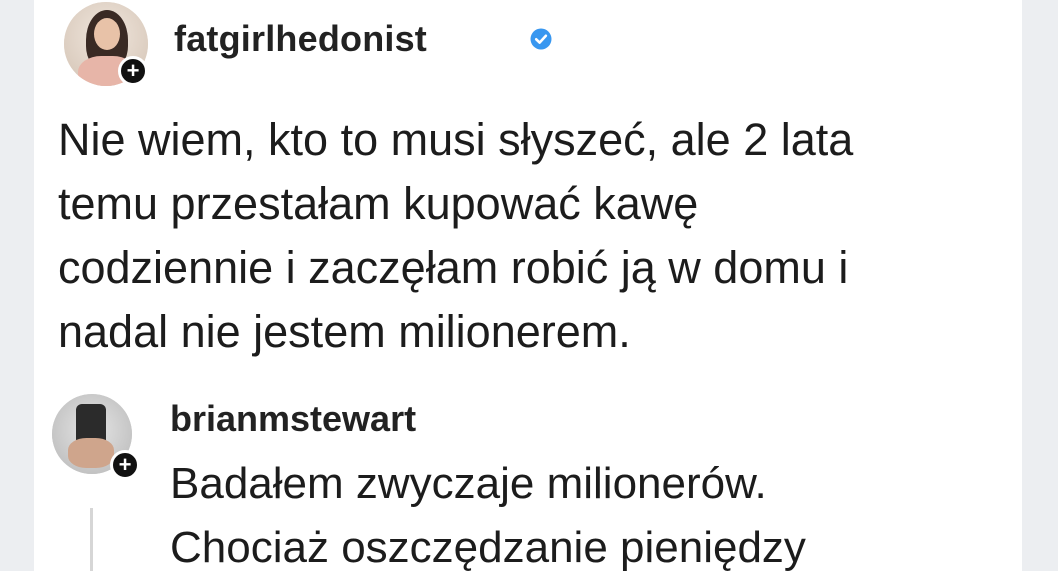 Image resolution: width=1058 pixels, height=571 pixels. Describe the element at coordinates (1040, 285) in the screenshot. I see `right-margin` at that location.